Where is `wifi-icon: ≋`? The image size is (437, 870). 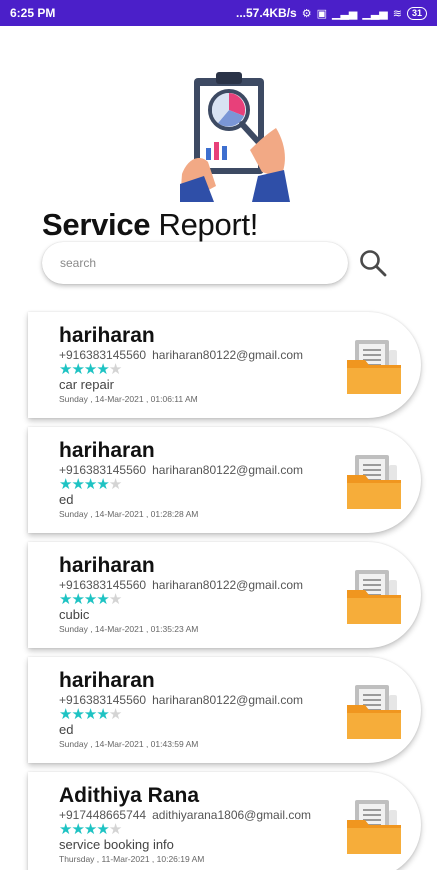 wifi-icon: ≋ is located at coordinates (397, 13).